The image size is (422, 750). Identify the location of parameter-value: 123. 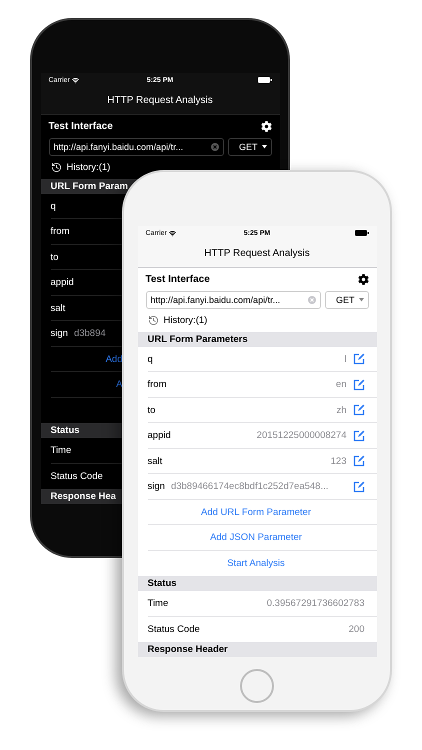
(338, 461).